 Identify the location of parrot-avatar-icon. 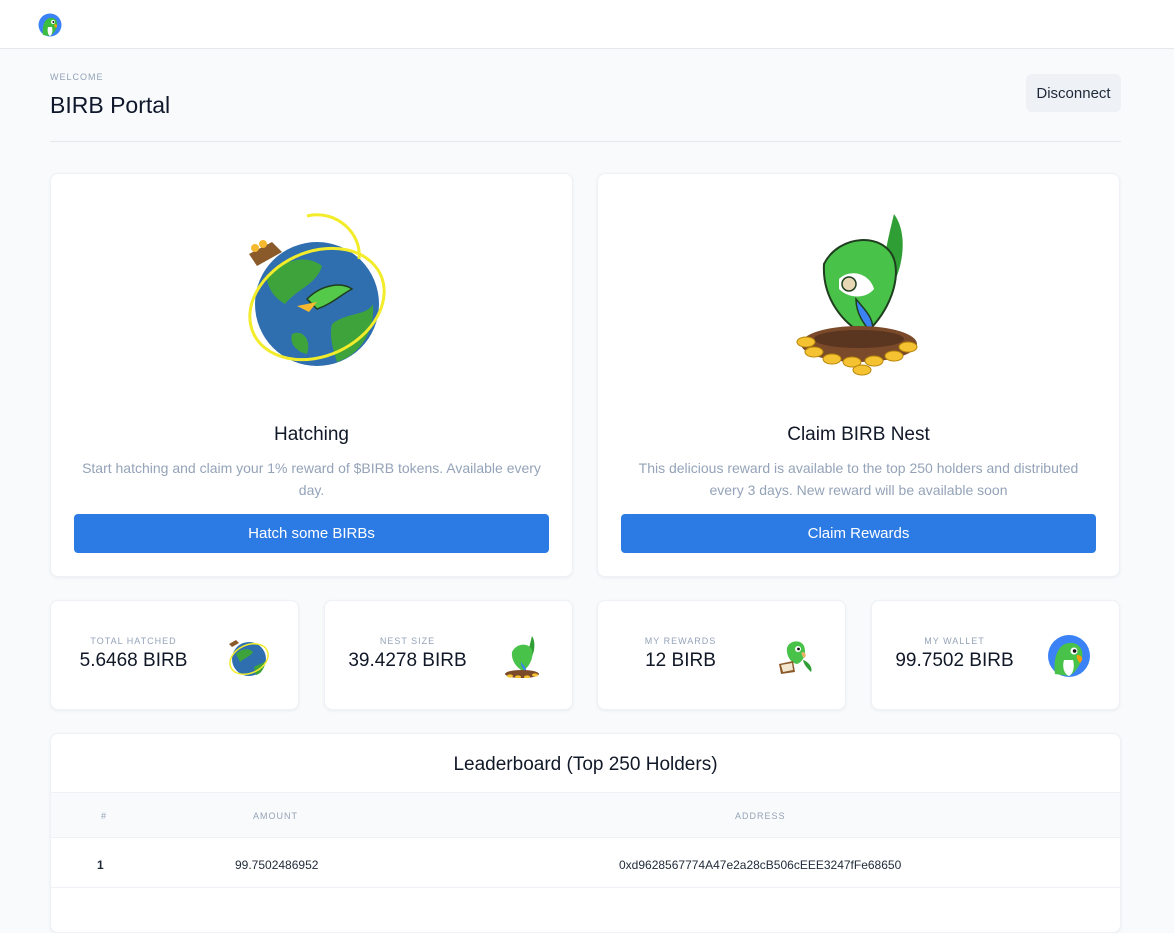
(1069, 656).